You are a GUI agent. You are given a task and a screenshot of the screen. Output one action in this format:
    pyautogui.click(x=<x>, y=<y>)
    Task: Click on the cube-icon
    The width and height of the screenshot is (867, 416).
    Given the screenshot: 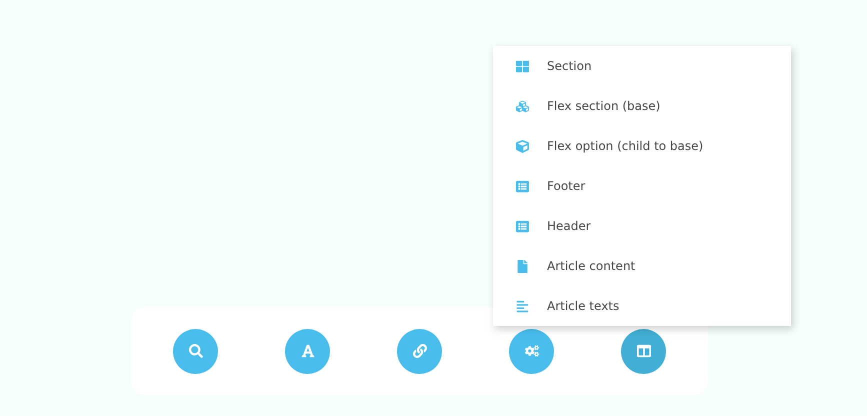 What is the action you would take?
    pyautogui.click(x=522, y=146)
    